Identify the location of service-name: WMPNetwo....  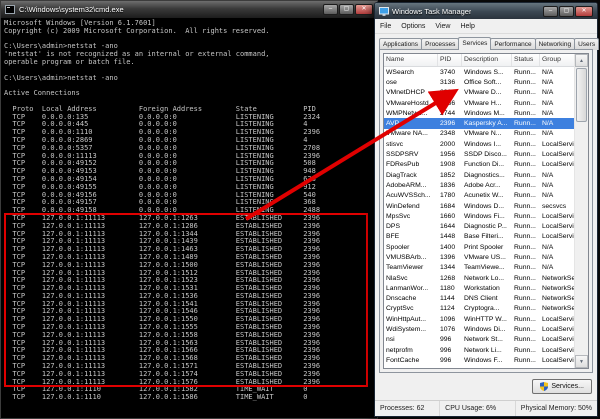
(407, 113).